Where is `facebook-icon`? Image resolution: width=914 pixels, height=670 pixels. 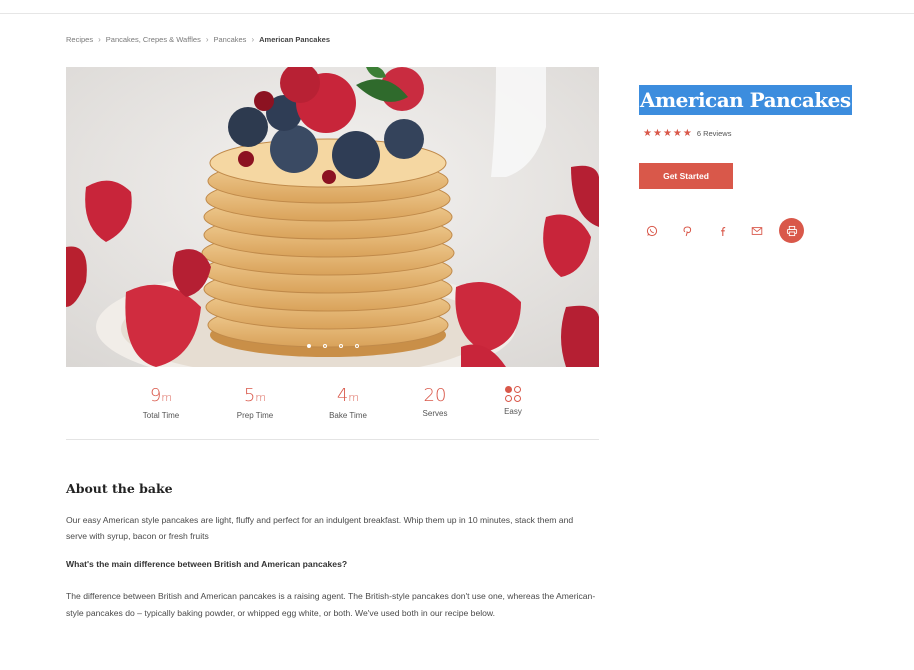 facebook-icon is located at coordinates (721, 230).